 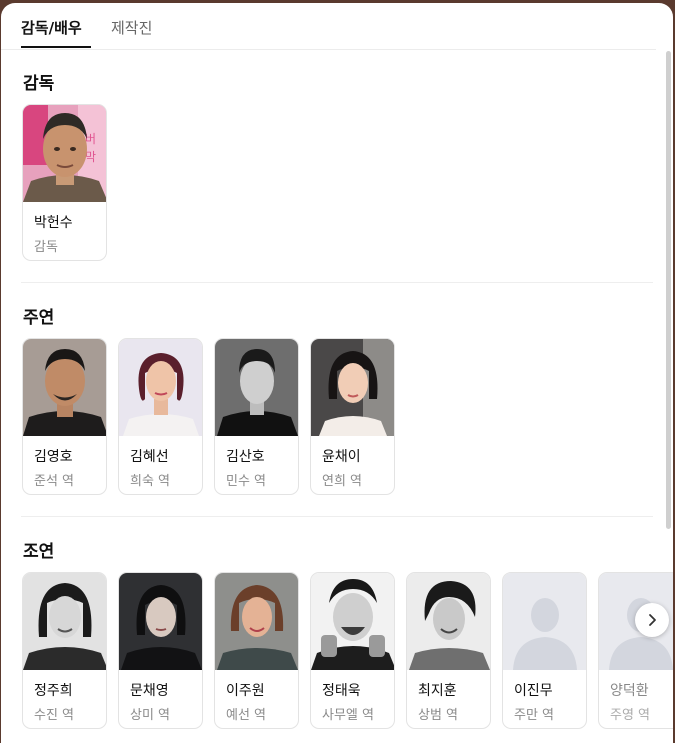 I want to click on person-name: 윤채이, so click(x=341, y=457).